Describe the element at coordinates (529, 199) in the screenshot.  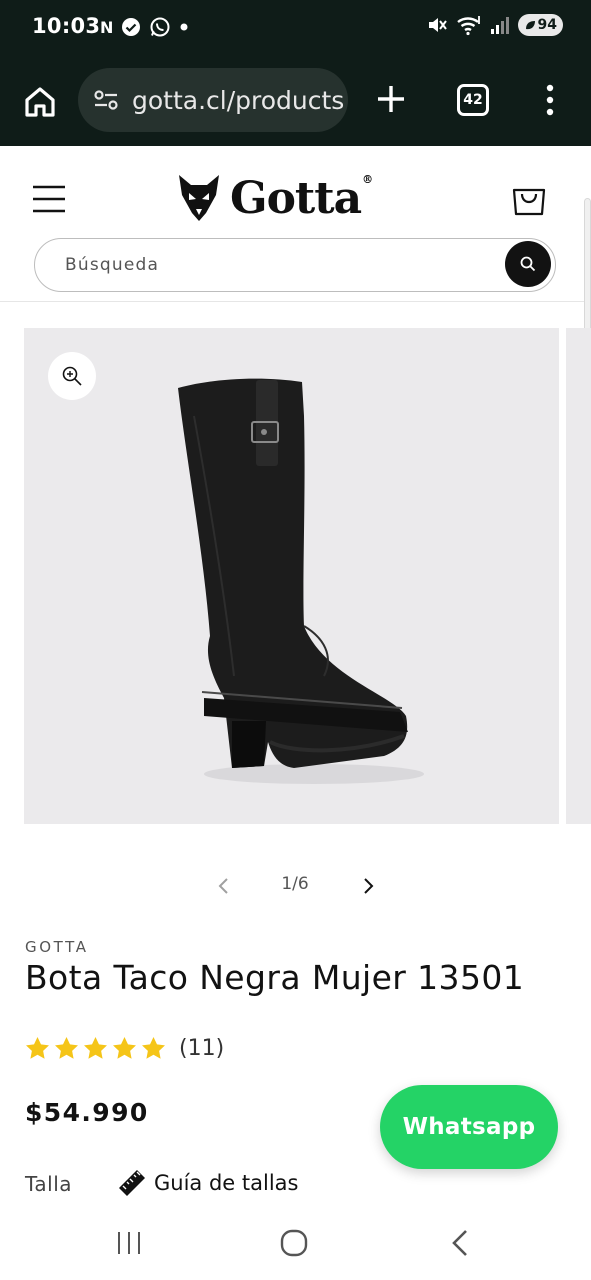
I see `cart-icon` at that location.